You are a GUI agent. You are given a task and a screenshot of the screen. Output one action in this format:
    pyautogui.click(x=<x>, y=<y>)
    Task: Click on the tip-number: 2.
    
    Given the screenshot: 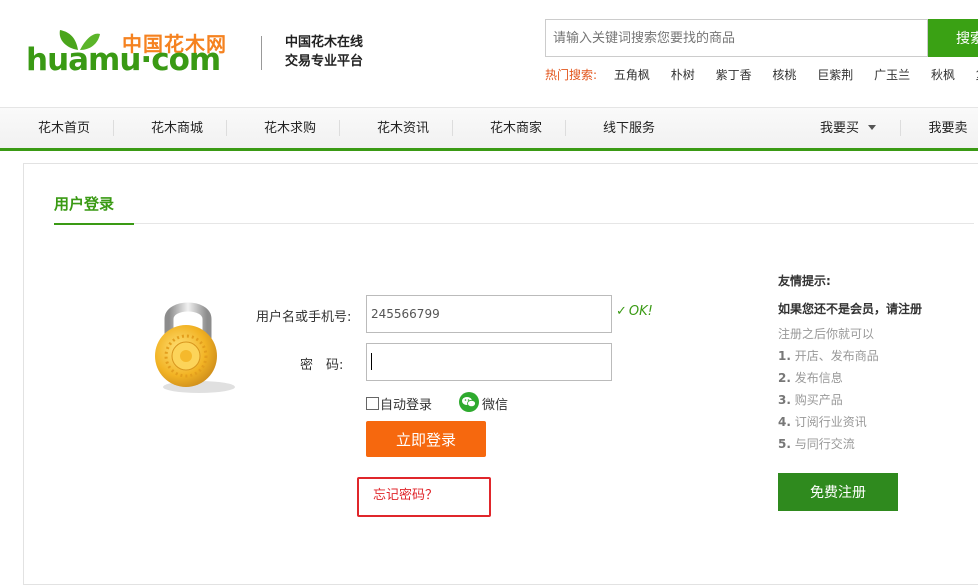 What is the action you would take?
    pyautogui.click(x=784, y=378)
    